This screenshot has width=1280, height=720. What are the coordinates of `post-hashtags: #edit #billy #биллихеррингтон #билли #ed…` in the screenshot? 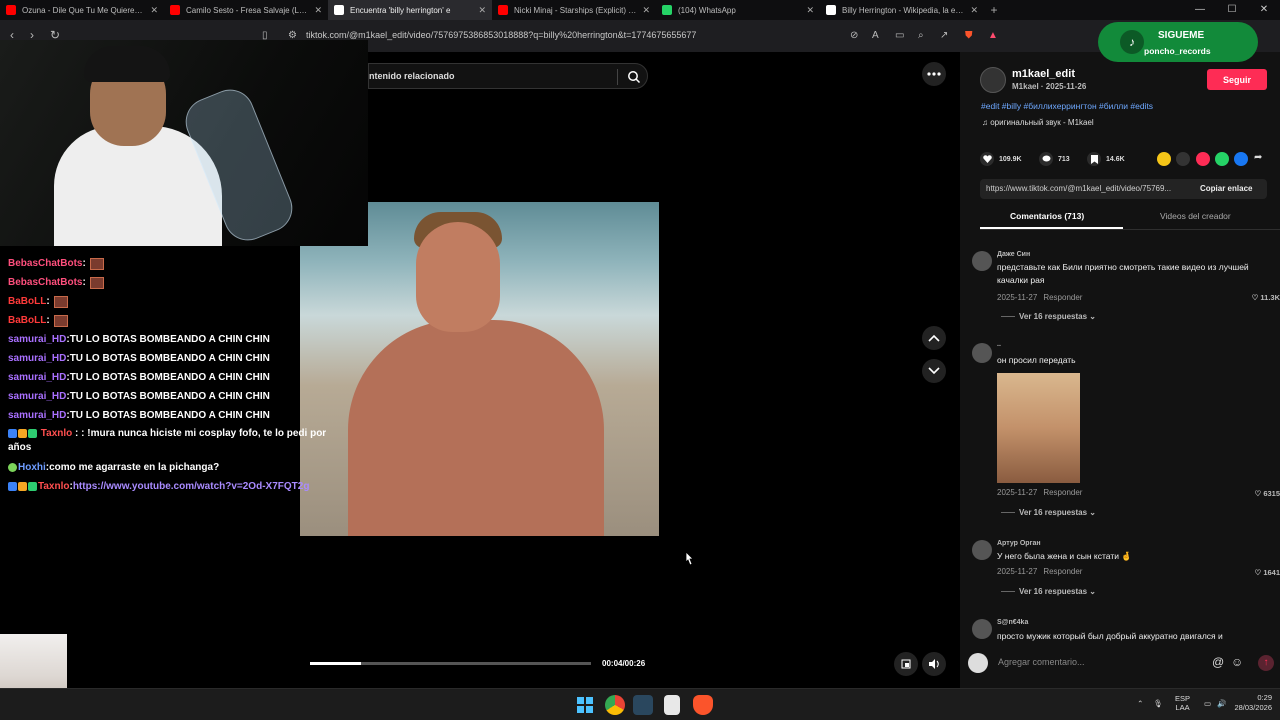 It's located at (1067, 106).